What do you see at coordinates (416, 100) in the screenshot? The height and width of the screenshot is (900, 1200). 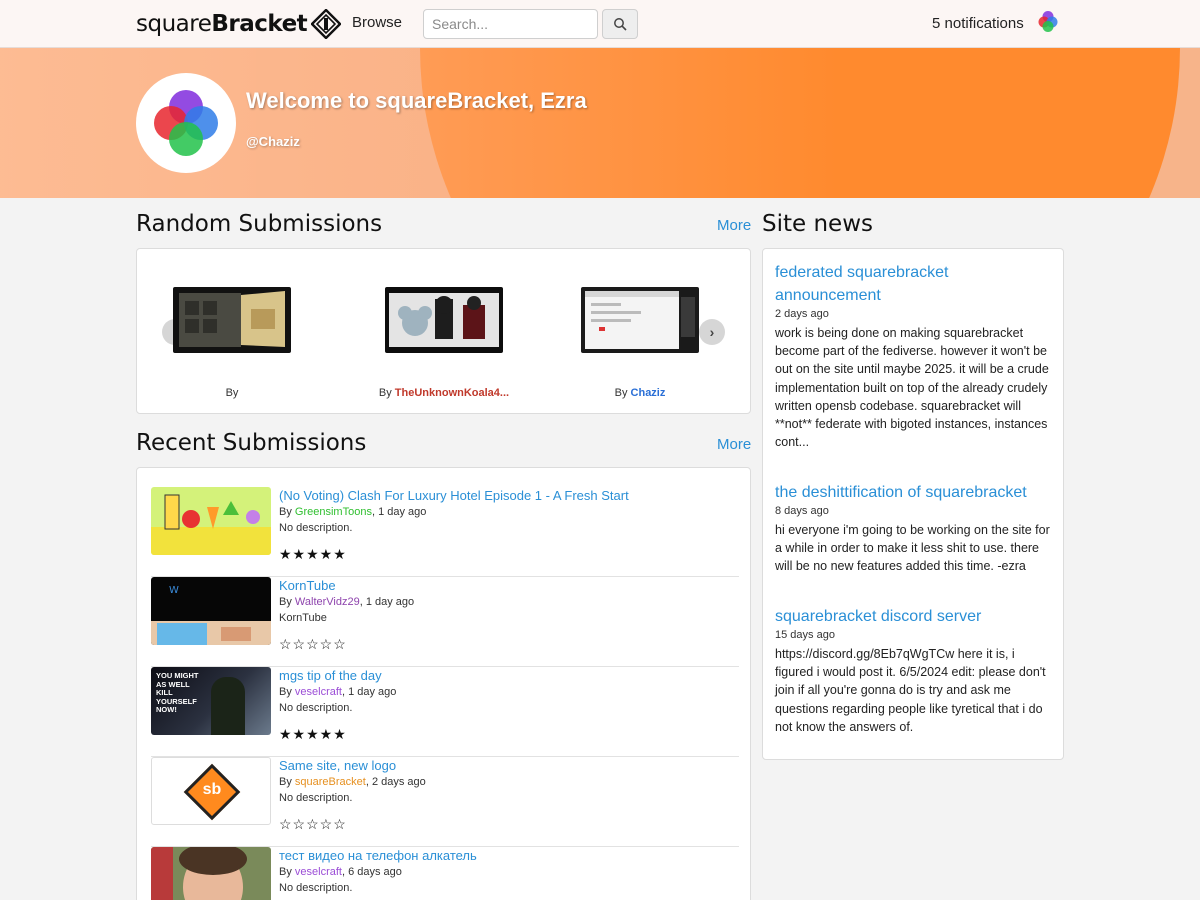 I see `welcome-heading: Welcome to squareBracket, Ezra` at bounding box center [416, 100].